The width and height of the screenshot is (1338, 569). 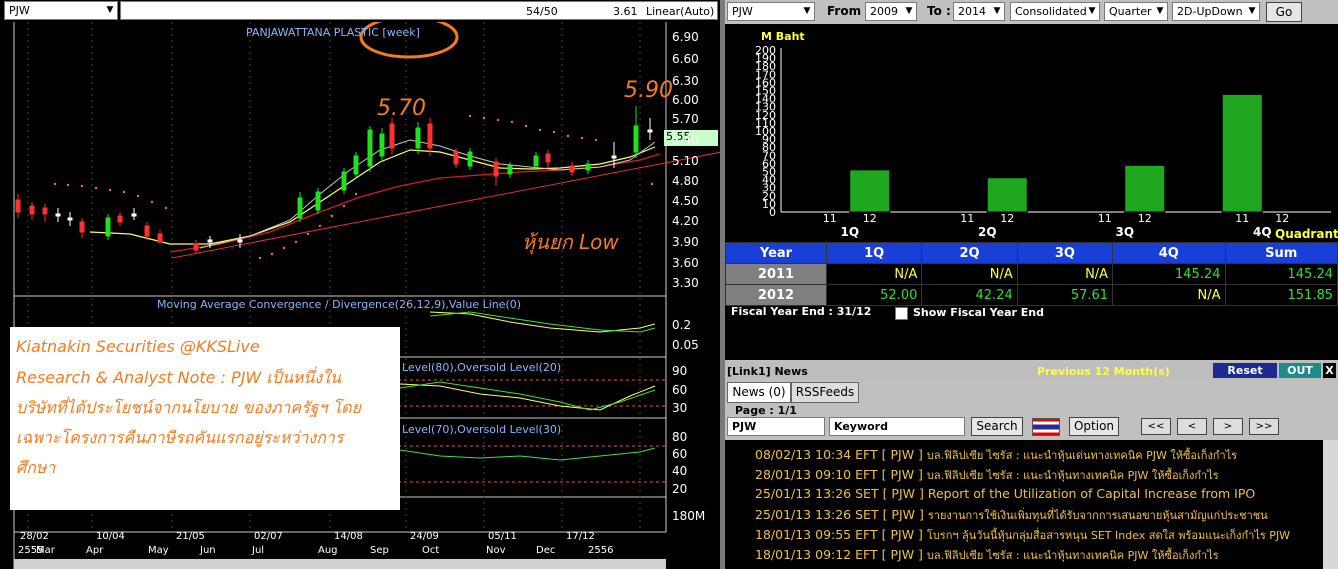 What do you see at coordinates (401, 108) in the screenshot?
I see `annotation-high-1: 5.70` at bounding box center [401, 108].